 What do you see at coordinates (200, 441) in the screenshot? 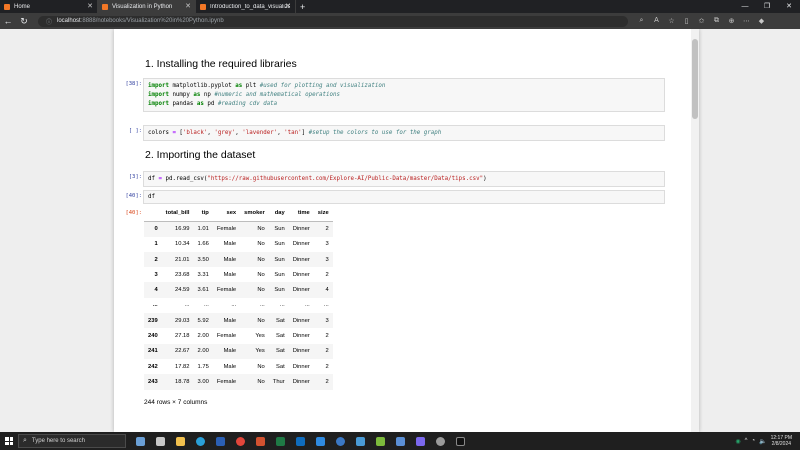
I see `edge-icon` at bounding box center [200, 441].